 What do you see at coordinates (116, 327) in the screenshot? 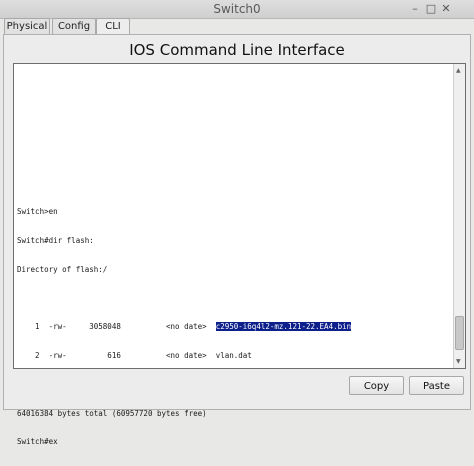
I see `file-row-info: 1 -rw- 3058048 <no date>` at bounding box center [116, 327].